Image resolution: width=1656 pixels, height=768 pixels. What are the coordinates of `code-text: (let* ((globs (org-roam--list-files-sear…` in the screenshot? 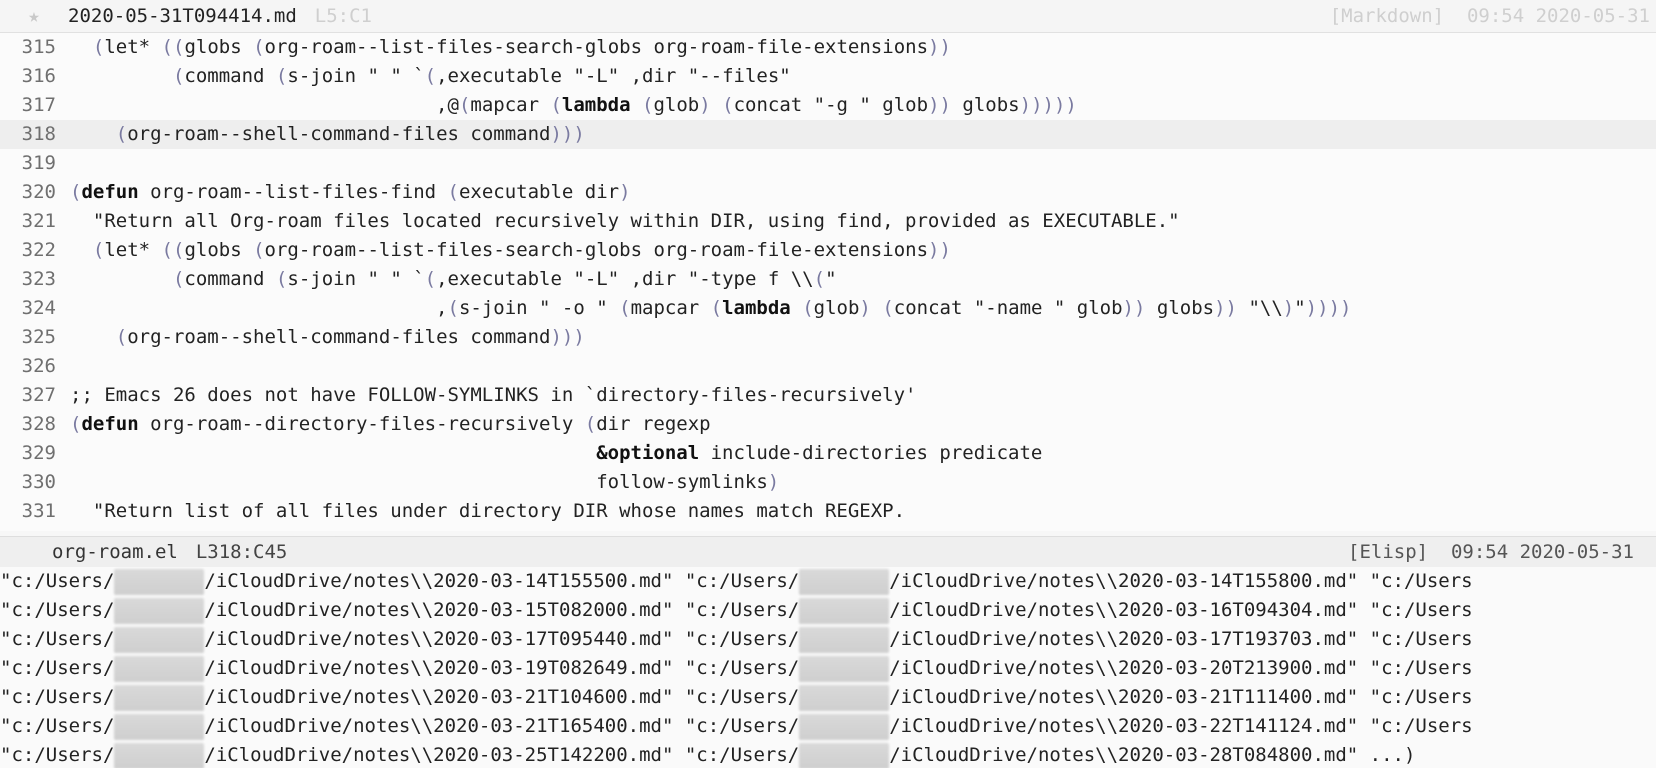 It's located at (521, 250).